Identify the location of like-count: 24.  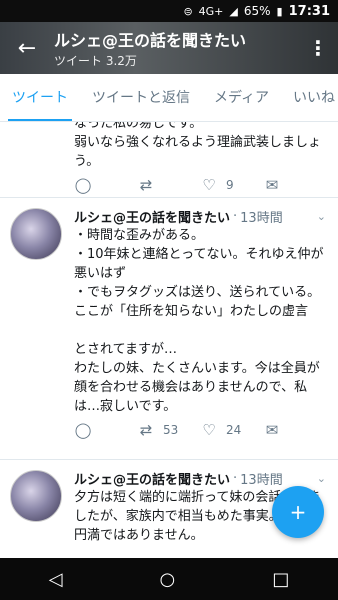
(234, 430).